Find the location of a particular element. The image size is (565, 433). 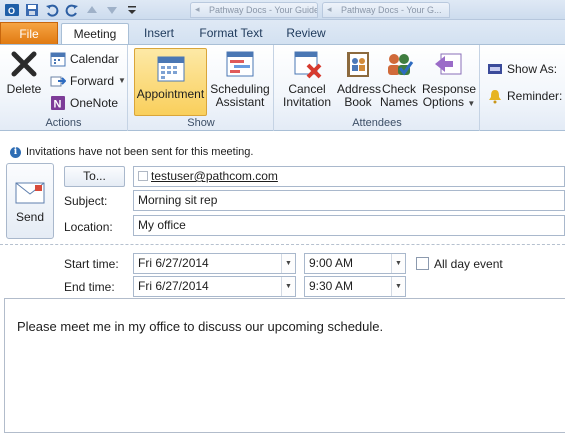

to-recipient: testuser@pathcom.com is located at coordinates (214, 176).